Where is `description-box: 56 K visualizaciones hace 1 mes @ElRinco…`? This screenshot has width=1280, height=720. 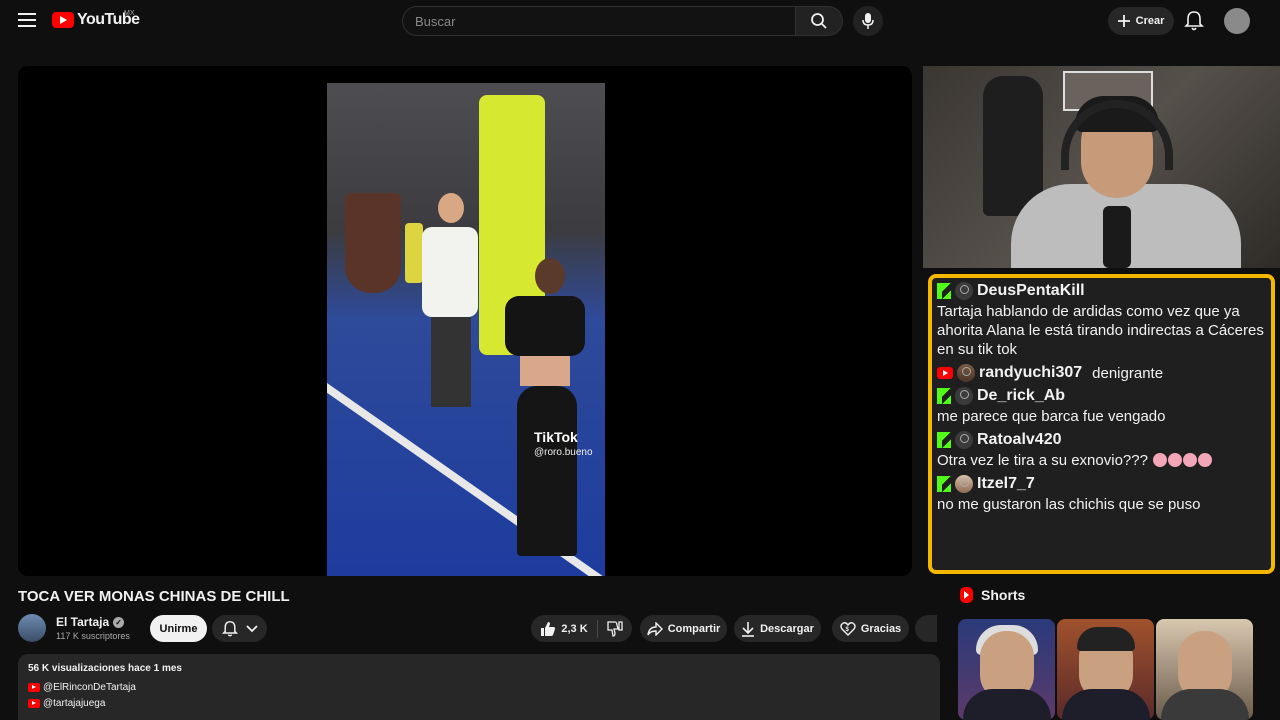 description-box: 56 K visualizaciones hace 1 mes @ElRinco… is located at coordinates (479, 687).